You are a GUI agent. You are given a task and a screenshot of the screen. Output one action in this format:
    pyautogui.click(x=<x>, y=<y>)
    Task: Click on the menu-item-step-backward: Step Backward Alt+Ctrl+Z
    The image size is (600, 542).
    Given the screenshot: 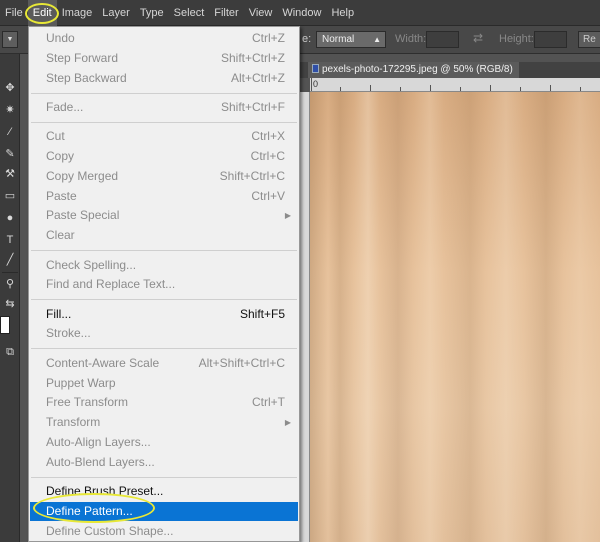 What is the action you would take?
    pyautogui.click(x=164, y=78)
    